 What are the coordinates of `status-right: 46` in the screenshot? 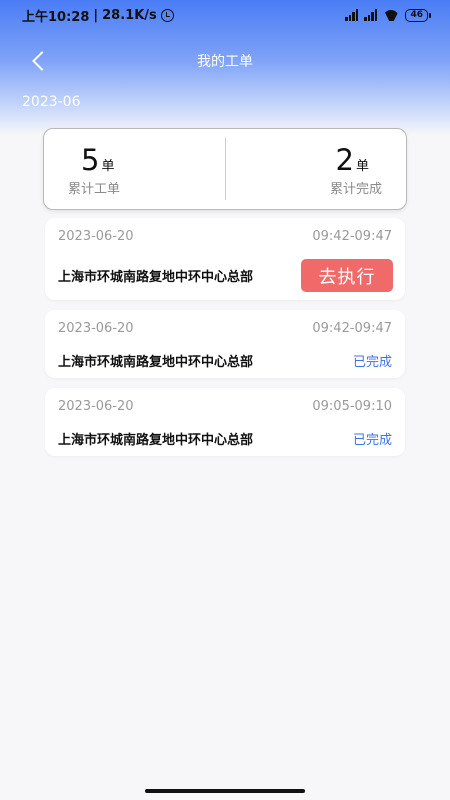 It's located at (388, 15).